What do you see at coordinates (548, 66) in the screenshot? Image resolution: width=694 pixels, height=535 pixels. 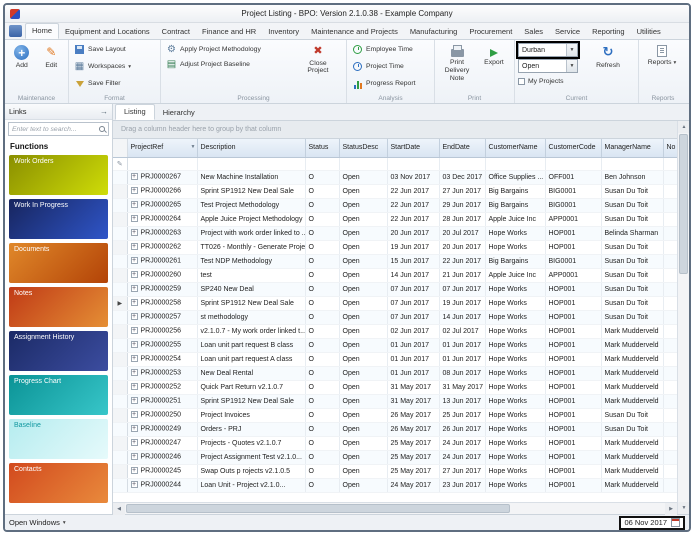 I see `status-select: Open ▼` at bounding box center [548, 66].